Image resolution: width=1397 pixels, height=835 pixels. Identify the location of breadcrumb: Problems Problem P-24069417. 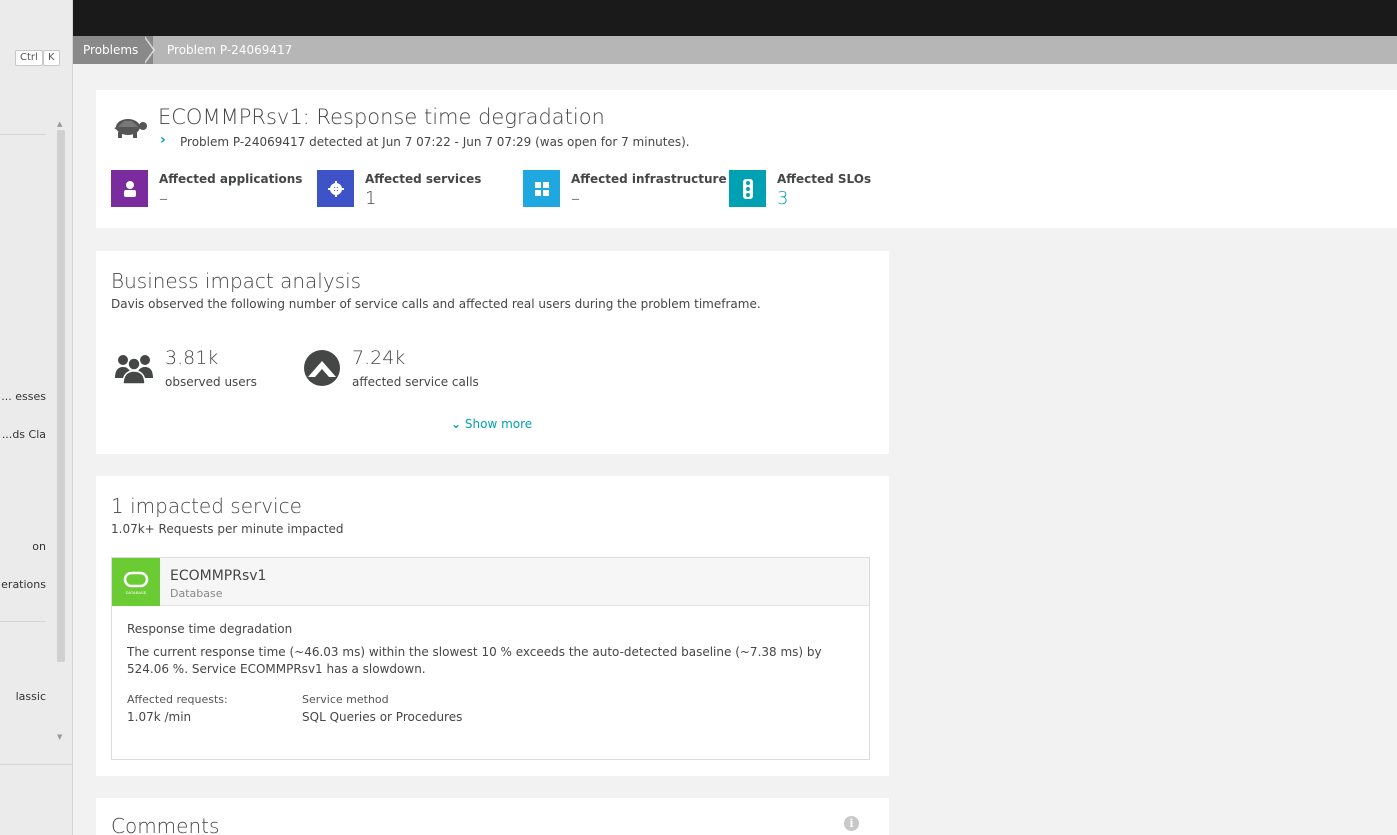
(735, 50).